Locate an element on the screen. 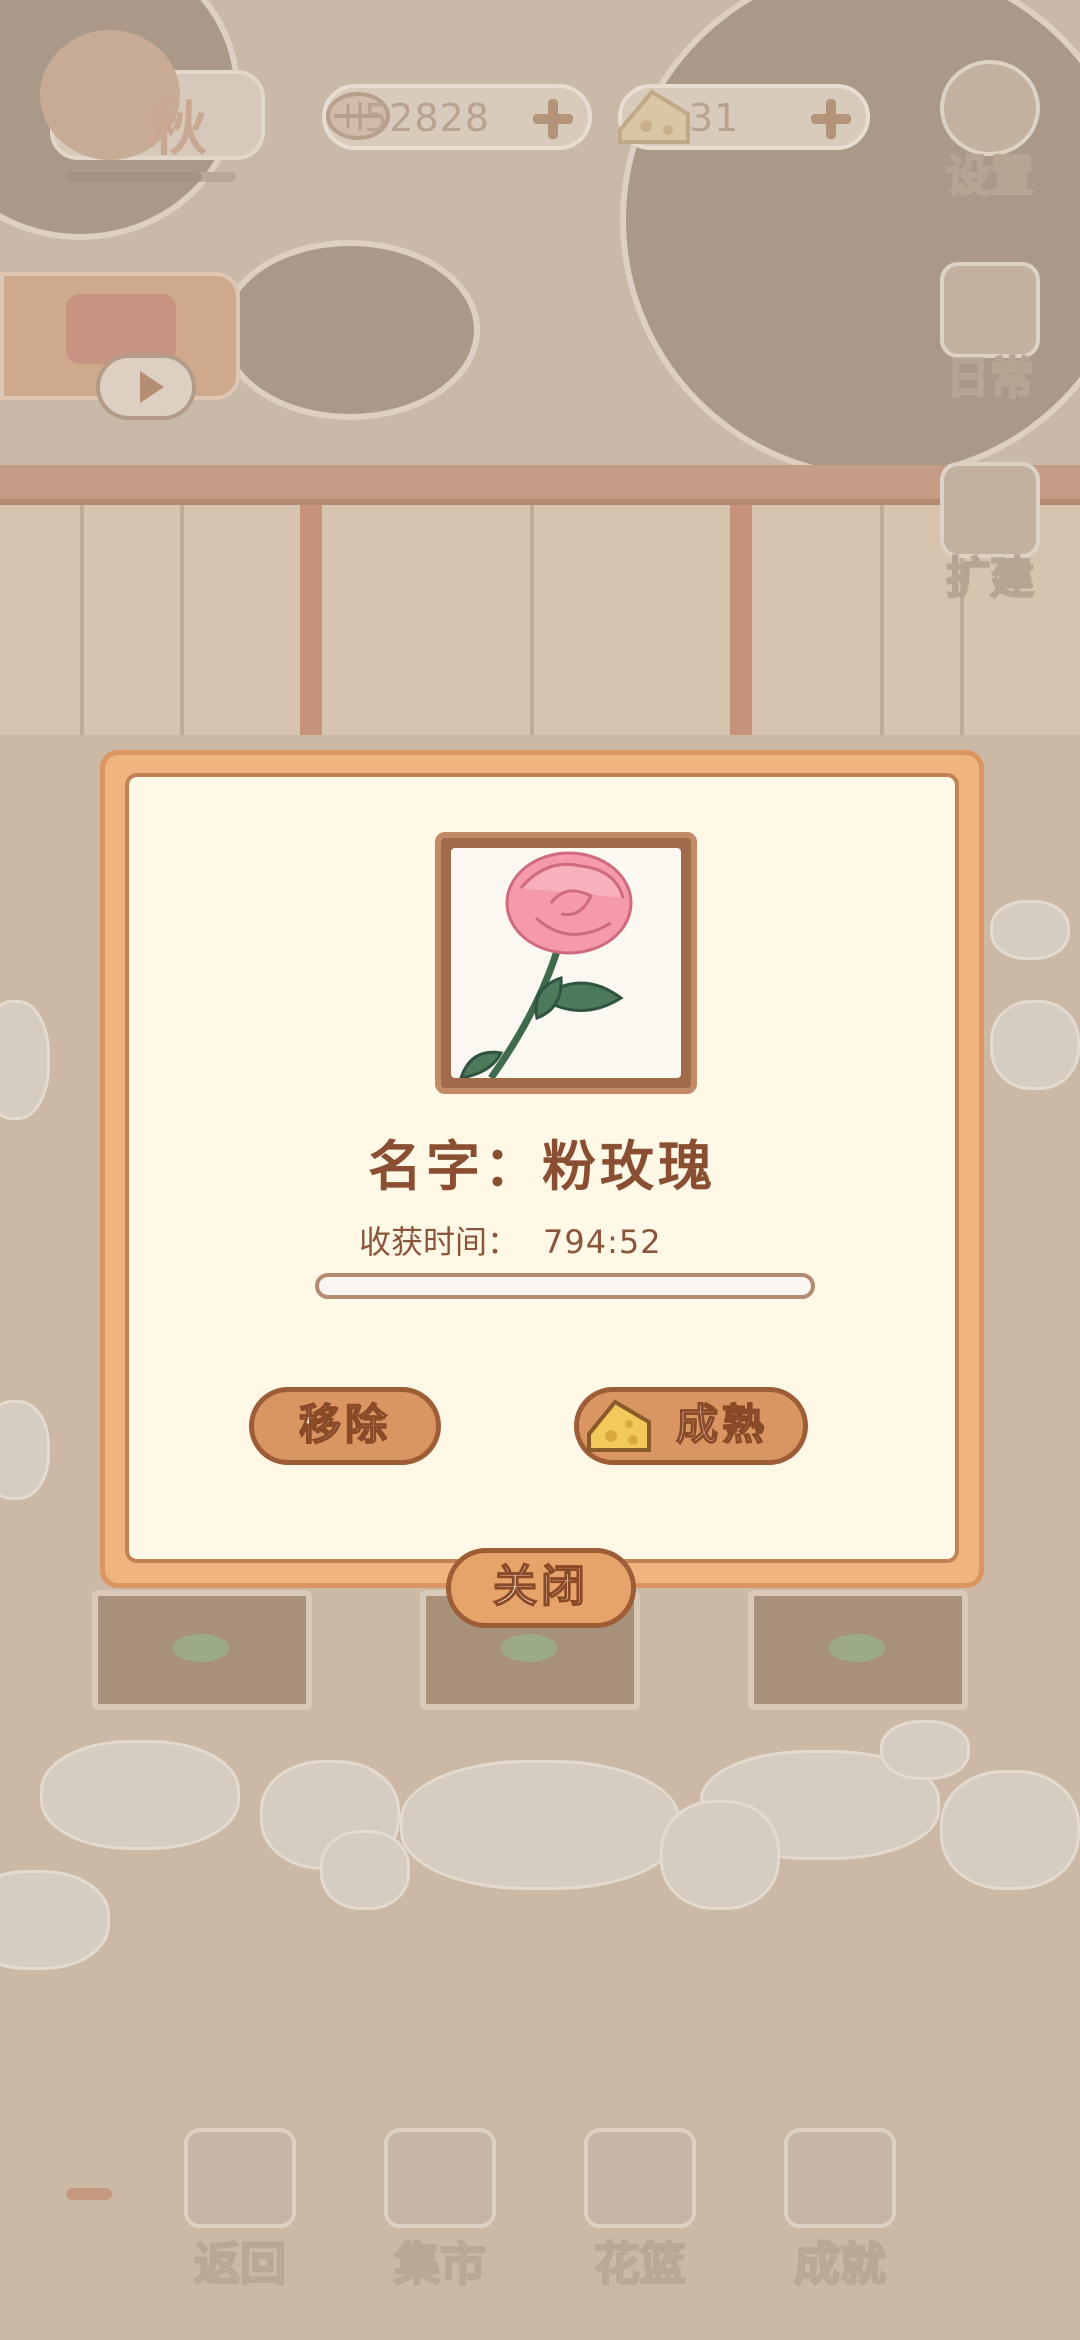 This screenshot has width=1080, height=2340. harvest-time-value: 794:52 is located at coordinates (602, 1242).